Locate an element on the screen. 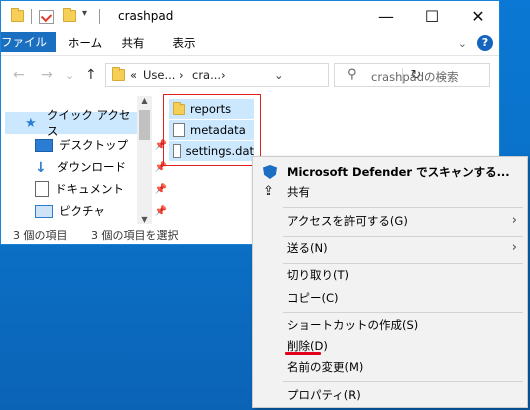 Image resolution: width=530 pixels, height=410 pixels. menu-item-cut: 切り取り(T) is located at coordinates (390, 275).